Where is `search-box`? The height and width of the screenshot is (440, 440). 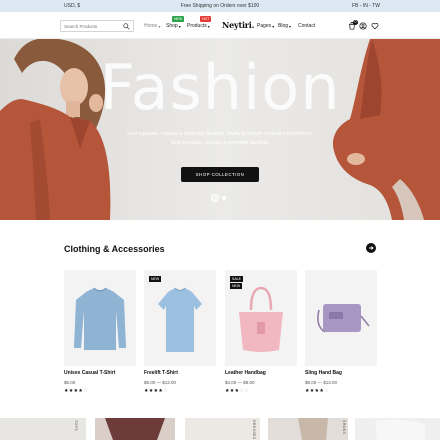 search-box is located at coordinates (97, 26).